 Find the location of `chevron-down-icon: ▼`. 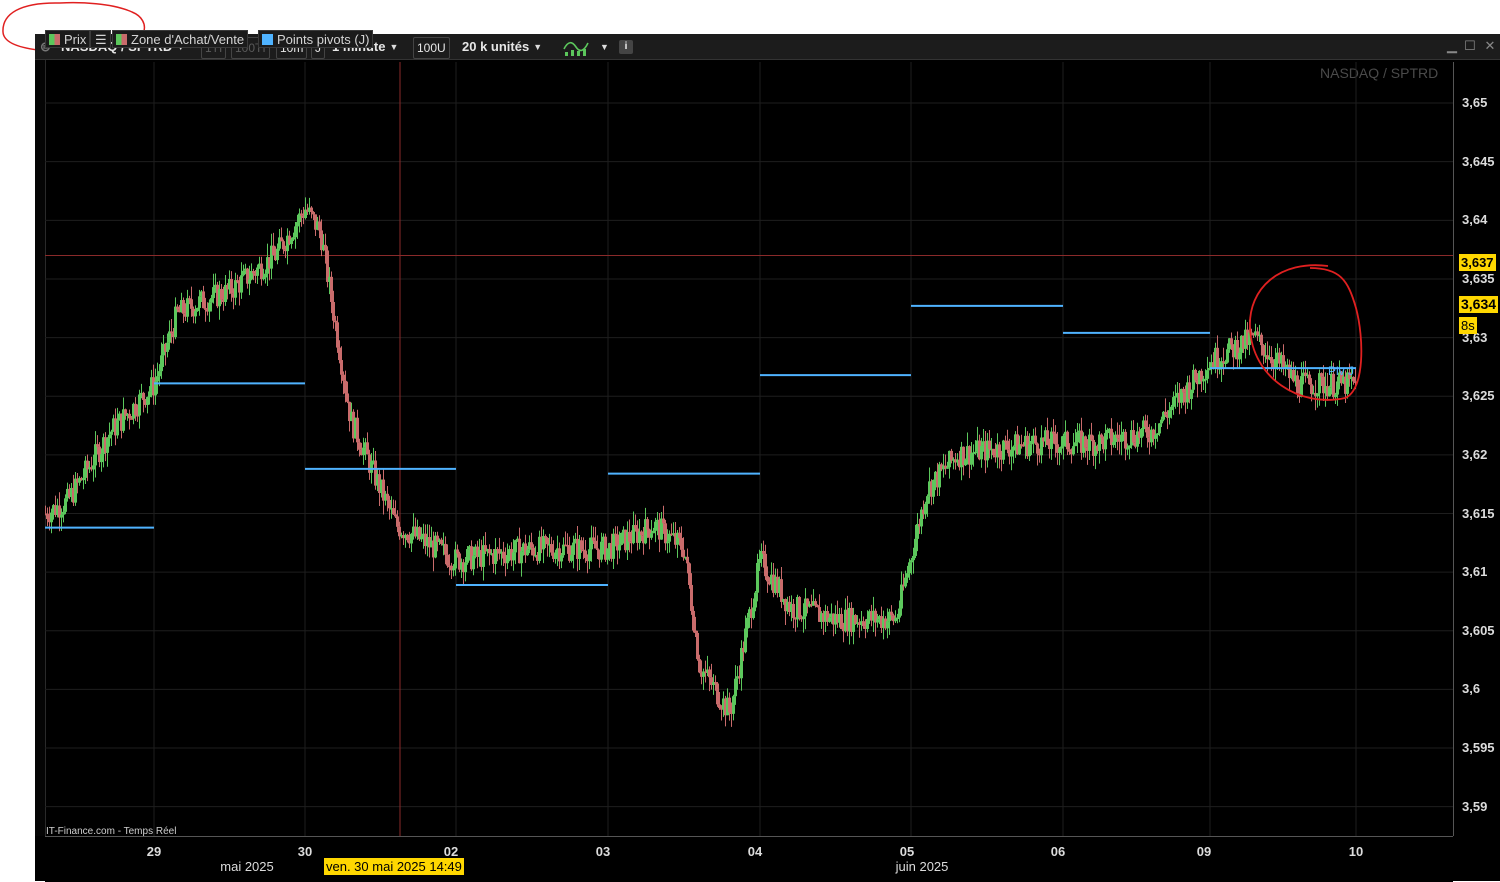

chevron-down-icon: ▼ is located at coordinates (394, 47).